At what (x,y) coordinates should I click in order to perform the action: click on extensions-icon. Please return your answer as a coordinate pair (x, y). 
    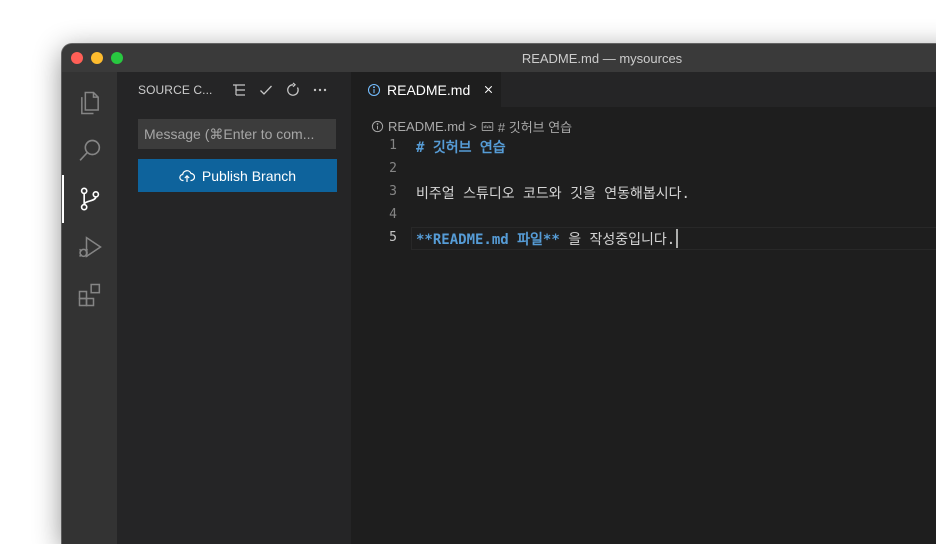
    Looking at the image, I should click on (89, 295).